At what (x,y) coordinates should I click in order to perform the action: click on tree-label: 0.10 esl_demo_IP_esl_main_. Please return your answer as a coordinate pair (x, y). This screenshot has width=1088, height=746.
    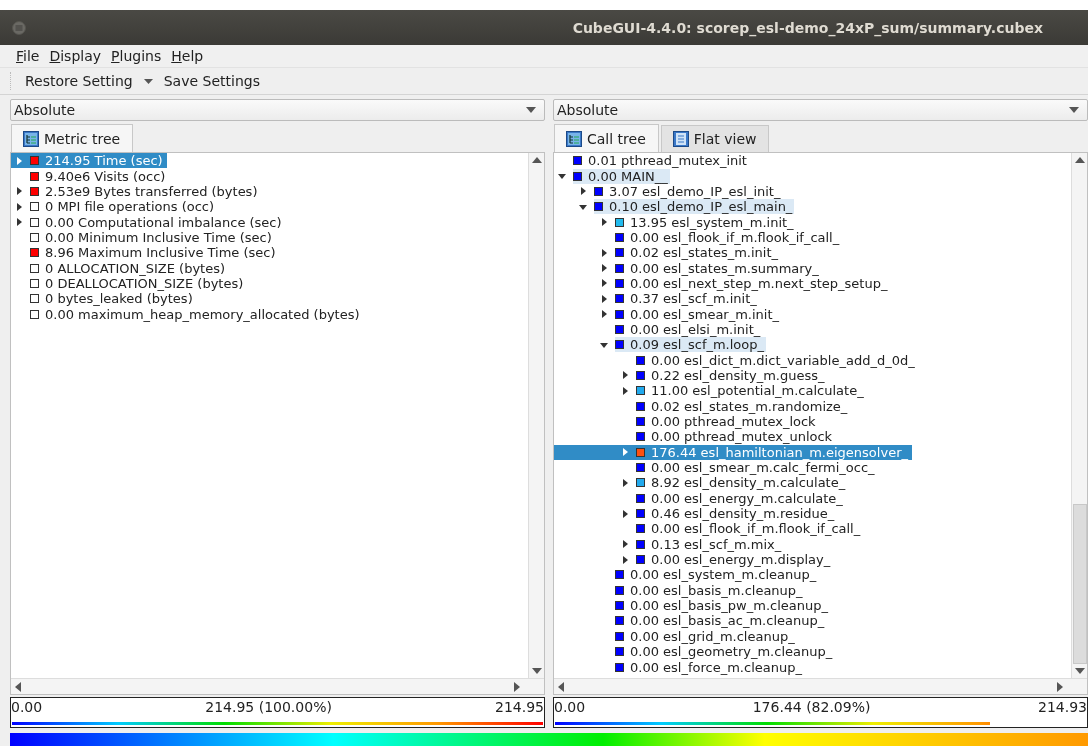
    Looking at the image, I should click on (701, 207).